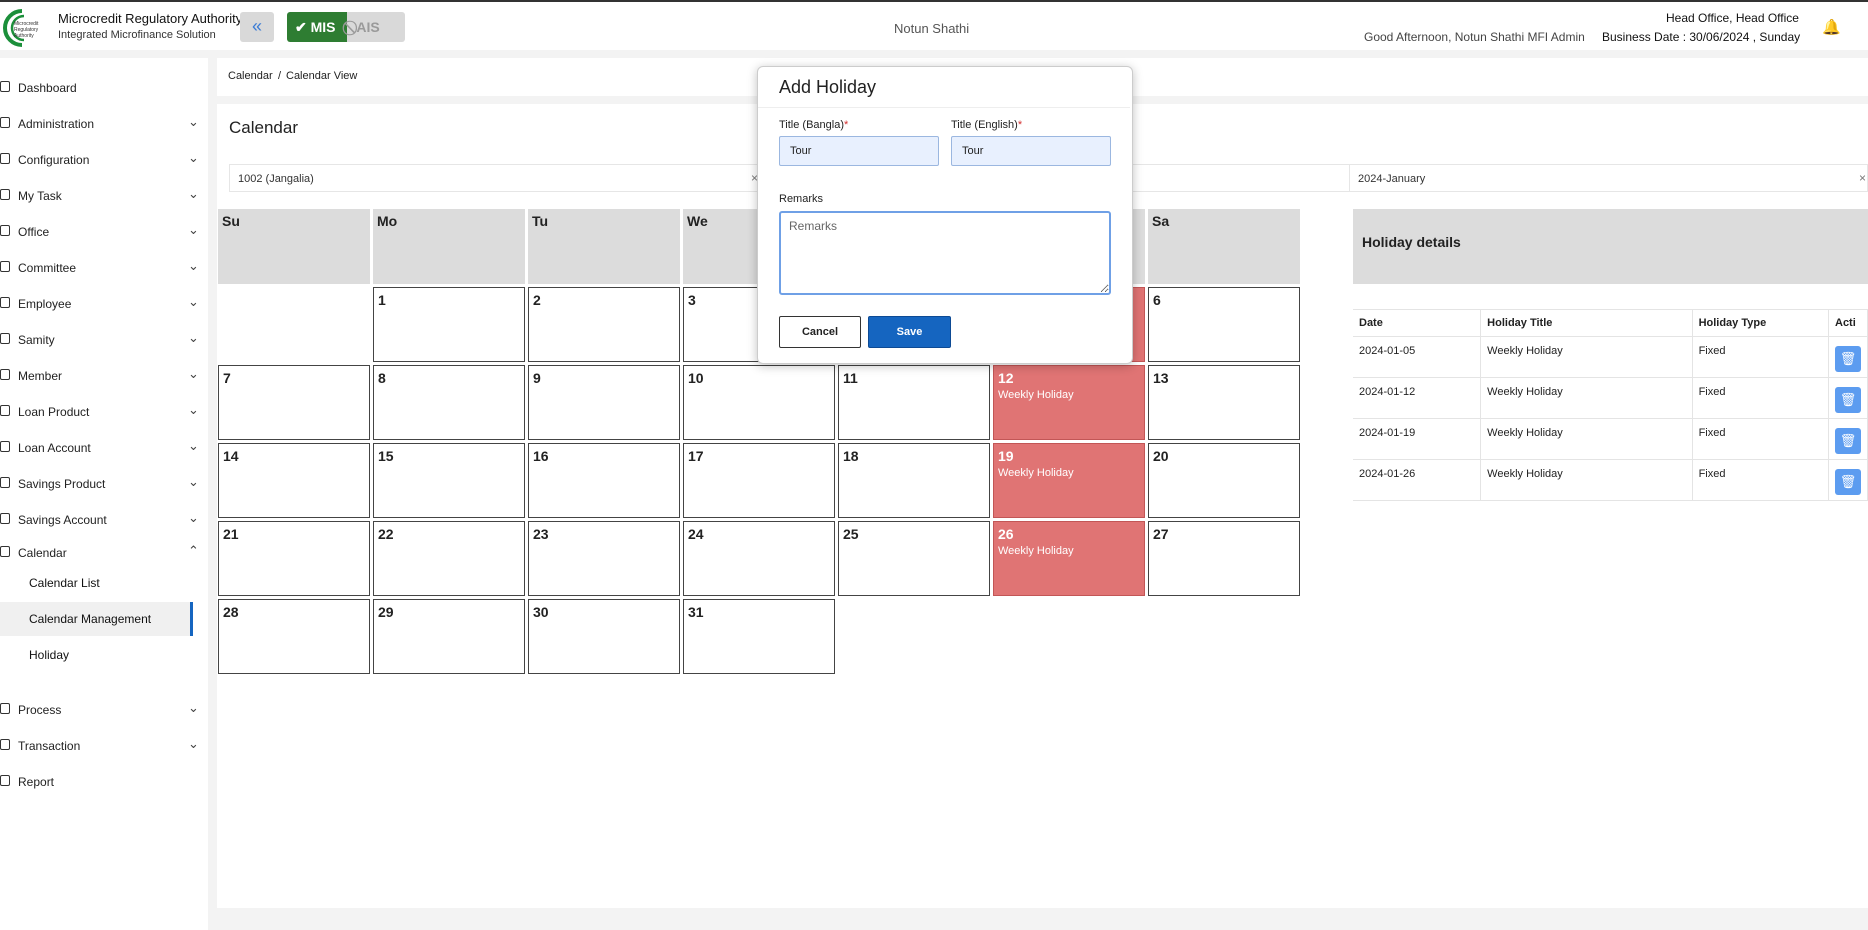 Image resolution: width=1868 pixels, height=930 pixels. Describe the element at coordinates (914, 402) in the screenshot. I see `day-cell: 11` at that location.